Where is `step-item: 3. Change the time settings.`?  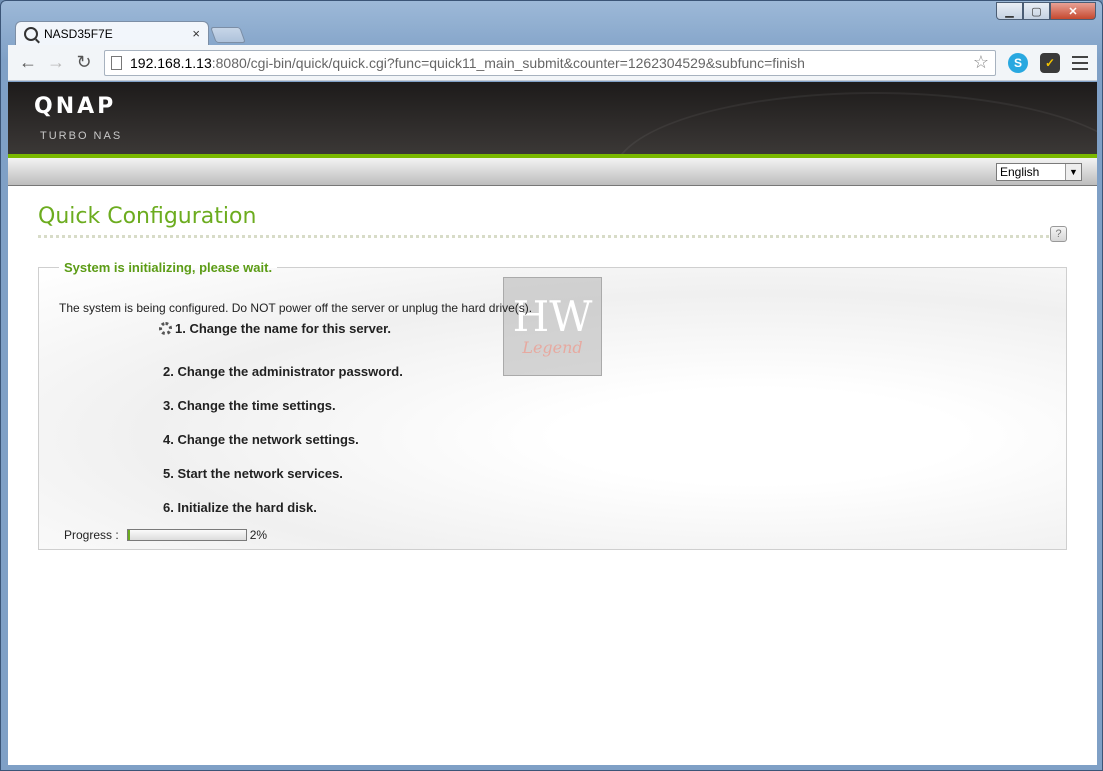
step-item: 3. Change the time settings. is located at coordinates (249, 405).